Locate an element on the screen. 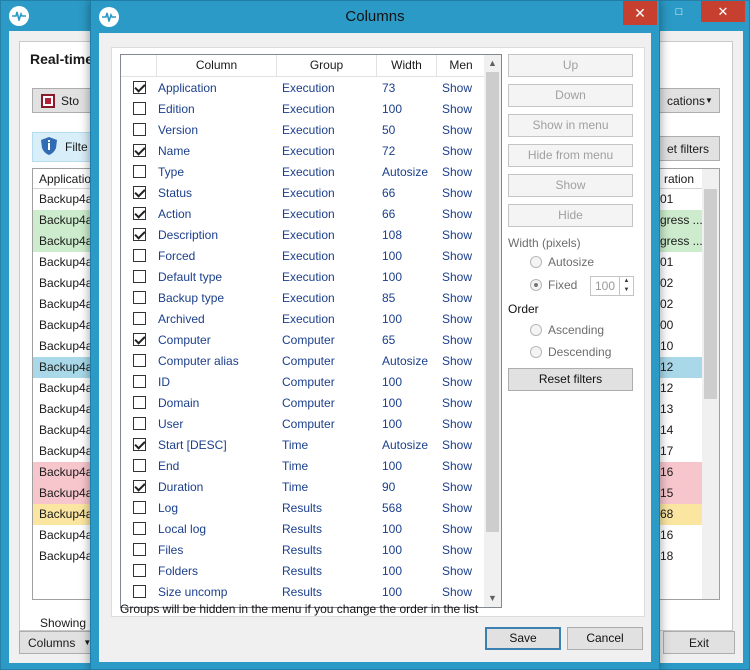  grid-row: Duration Time 90 Show is located at coordinates (311, 486).